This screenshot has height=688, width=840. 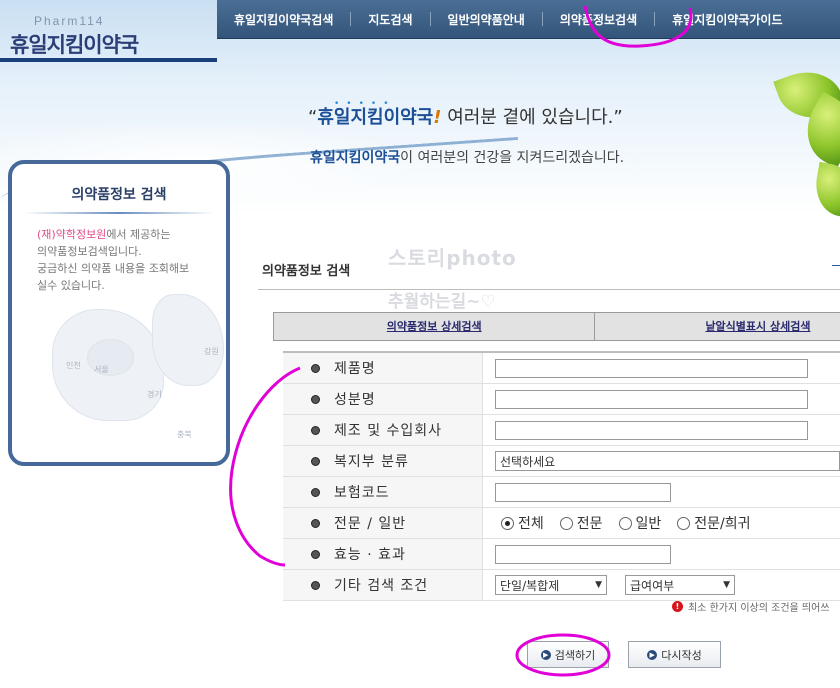 What do you see at coordinates (583, 492) in the screenshot?
I see `insurance-code-input` at bounding box center [583, 492].